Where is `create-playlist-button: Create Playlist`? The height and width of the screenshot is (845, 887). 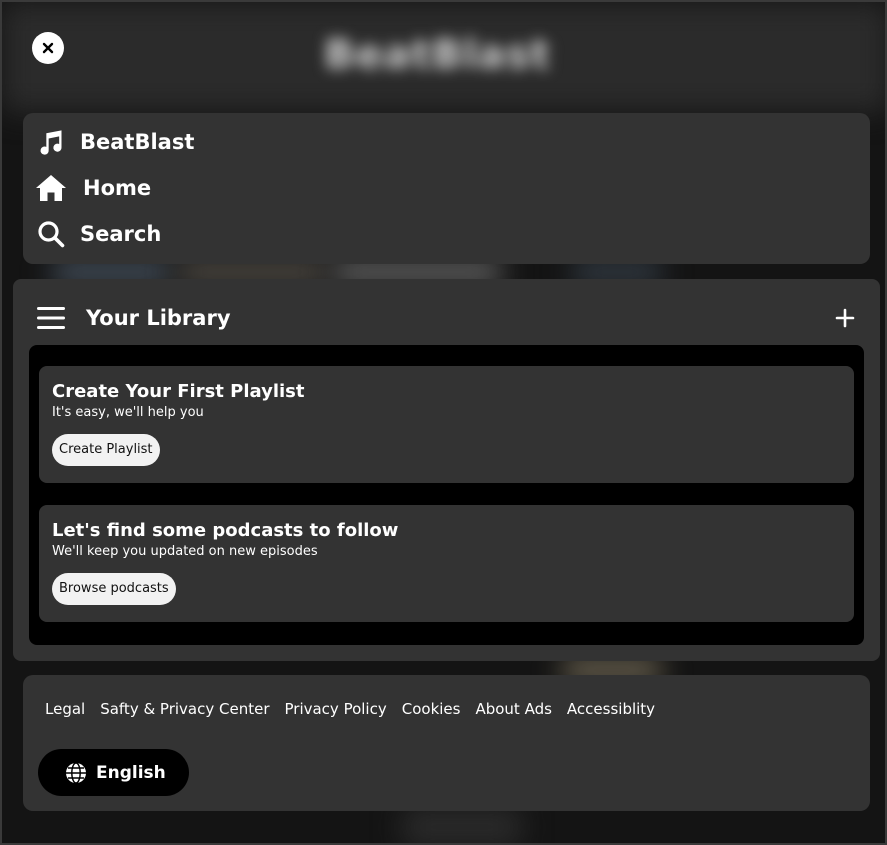
create-playlist-button: Create Playlist is located at coordinates (106, 450).